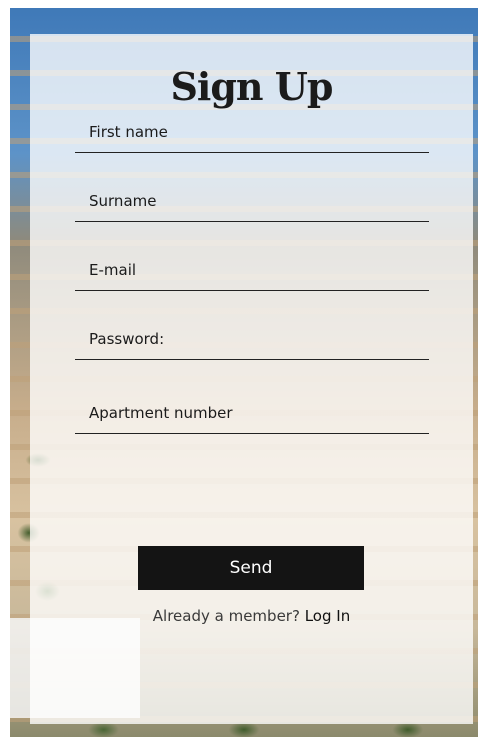  Describe the element at coordinates (251, 86) in the screenshot. I see `form-title: Sign Up` at that location.